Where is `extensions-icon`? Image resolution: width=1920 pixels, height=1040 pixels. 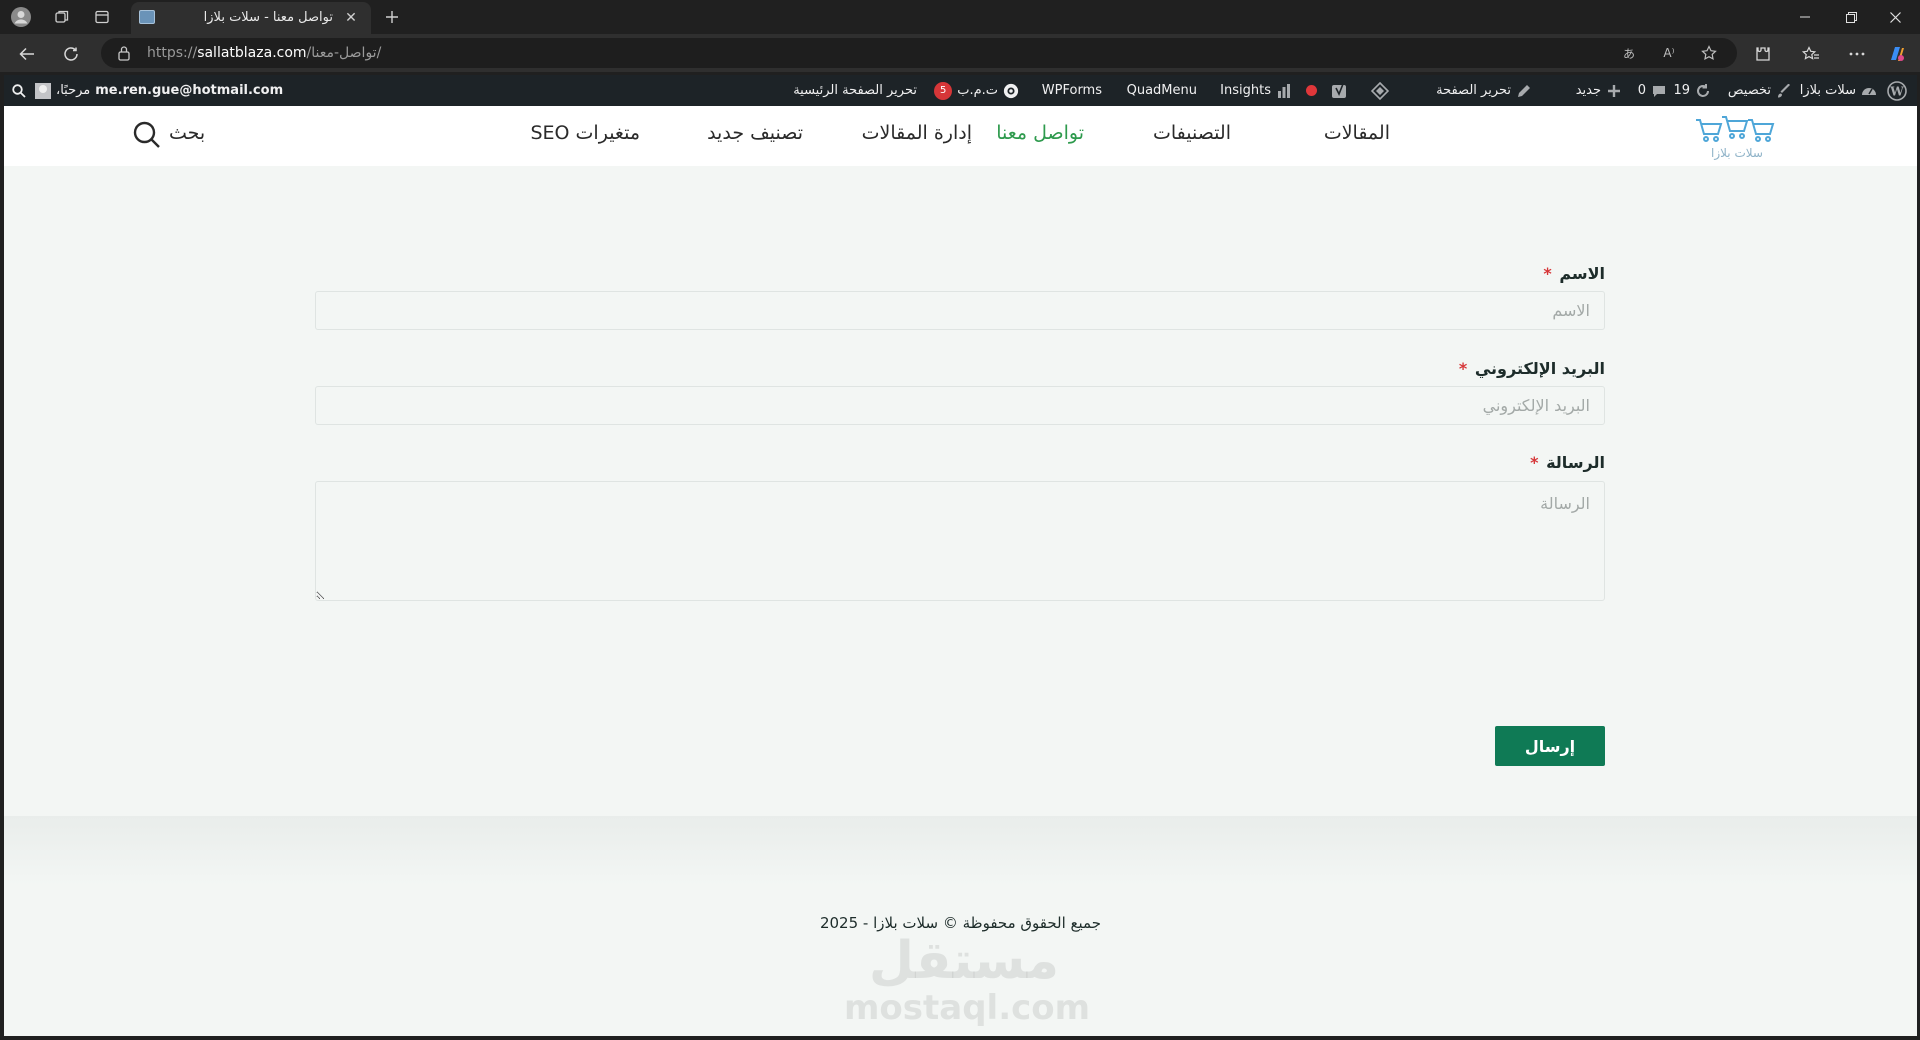
extensions-icon is located at coordinates (1763, 54).